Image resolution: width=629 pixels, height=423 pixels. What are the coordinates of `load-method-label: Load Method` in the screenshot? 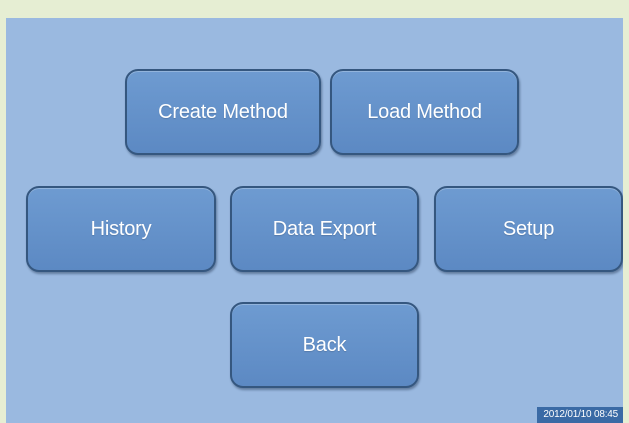 It's located at (424, 111).